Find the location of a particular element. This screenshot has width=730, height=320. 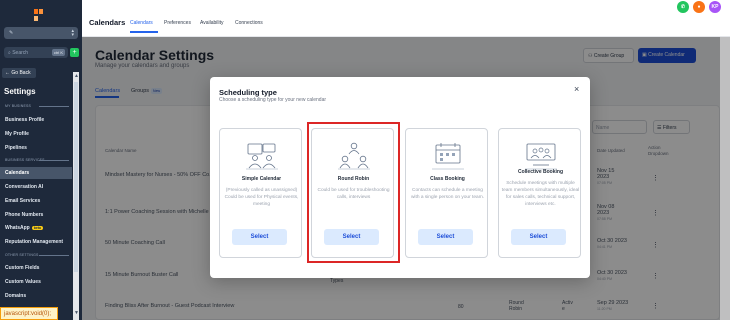

go-back-button: ← Go Back is located at coordinates (19, 73).